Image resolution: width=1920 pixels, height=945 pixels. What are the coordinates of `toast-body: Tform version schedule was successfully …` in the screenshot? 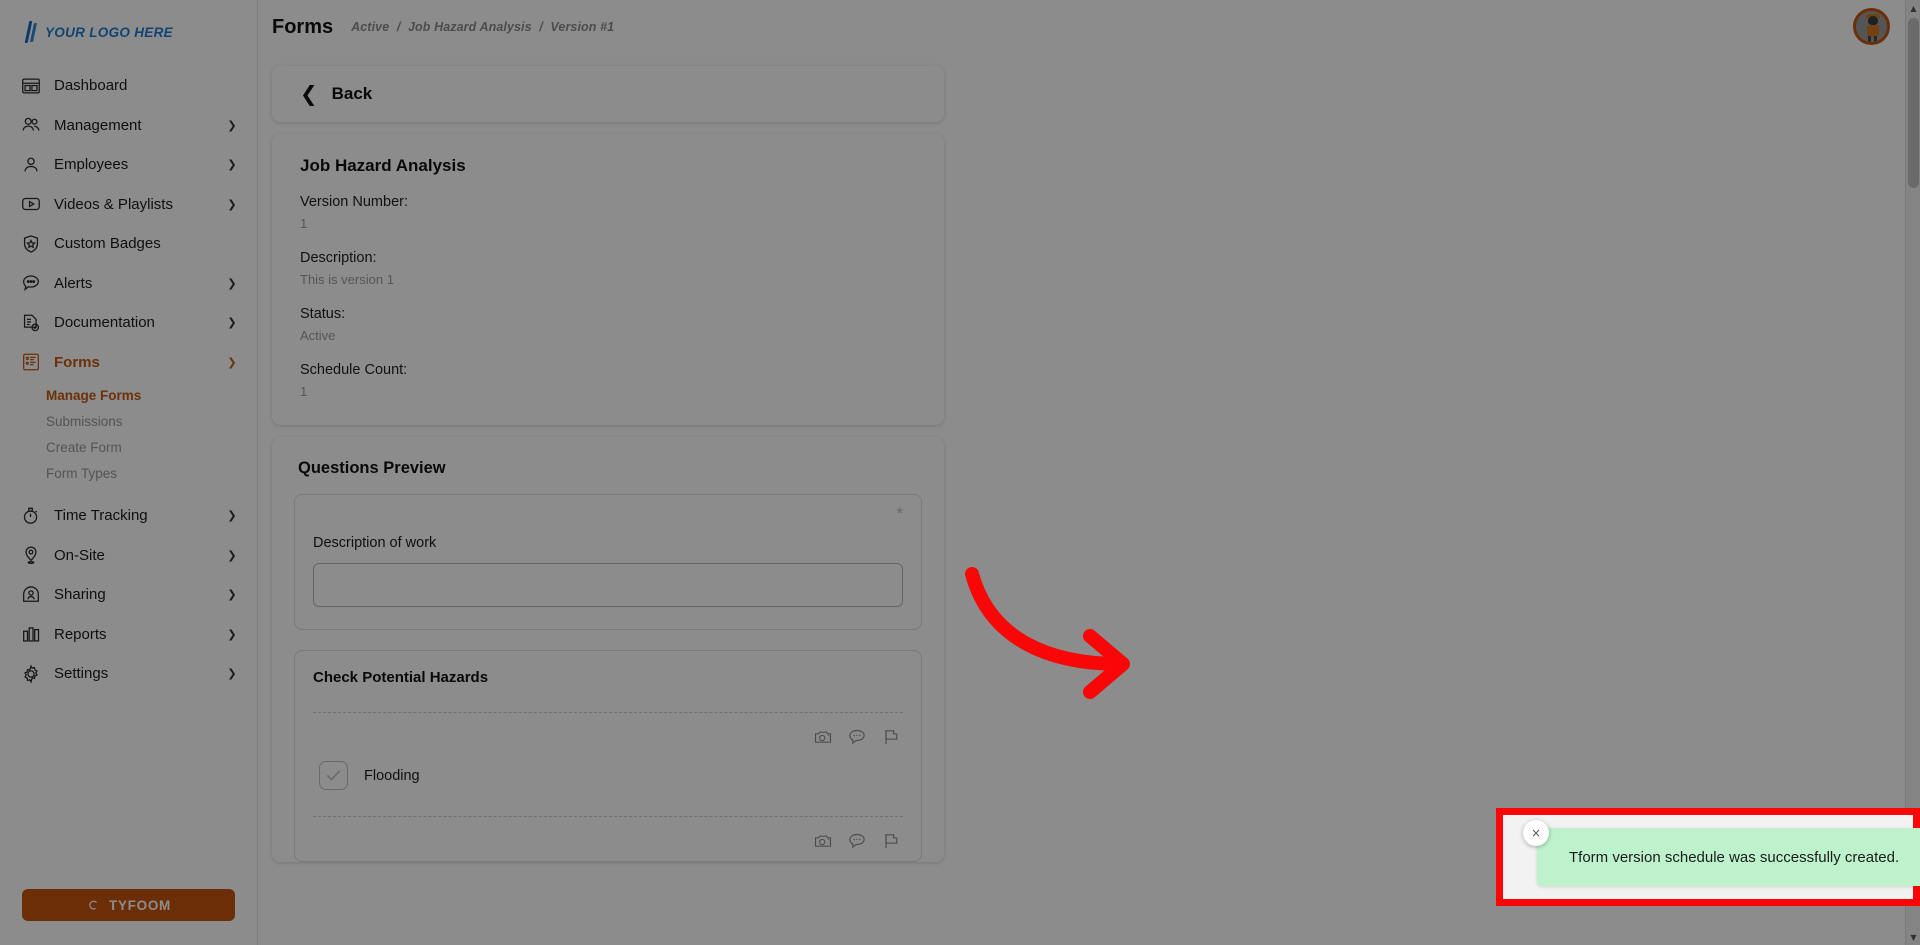 It's located at (1728, 857).